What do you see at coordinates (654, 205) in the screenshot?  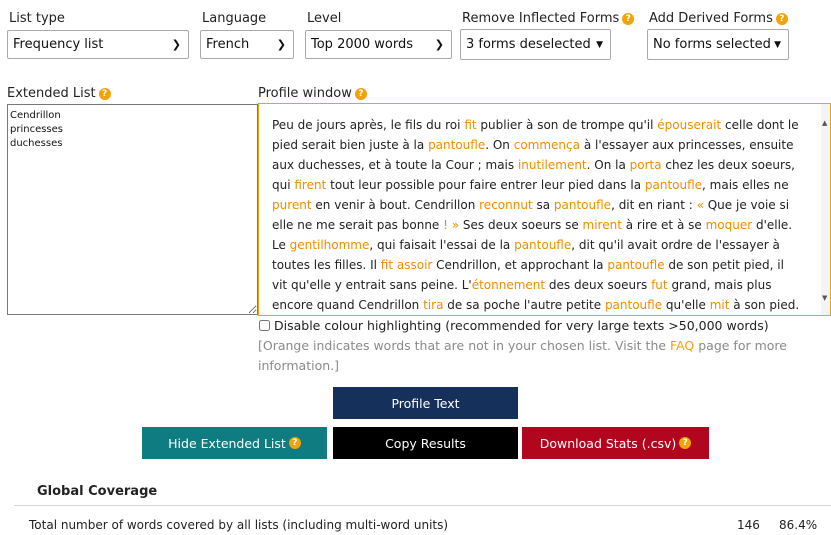 I see `text-segment: , dit en riant :` at bounding box center [654, 205].